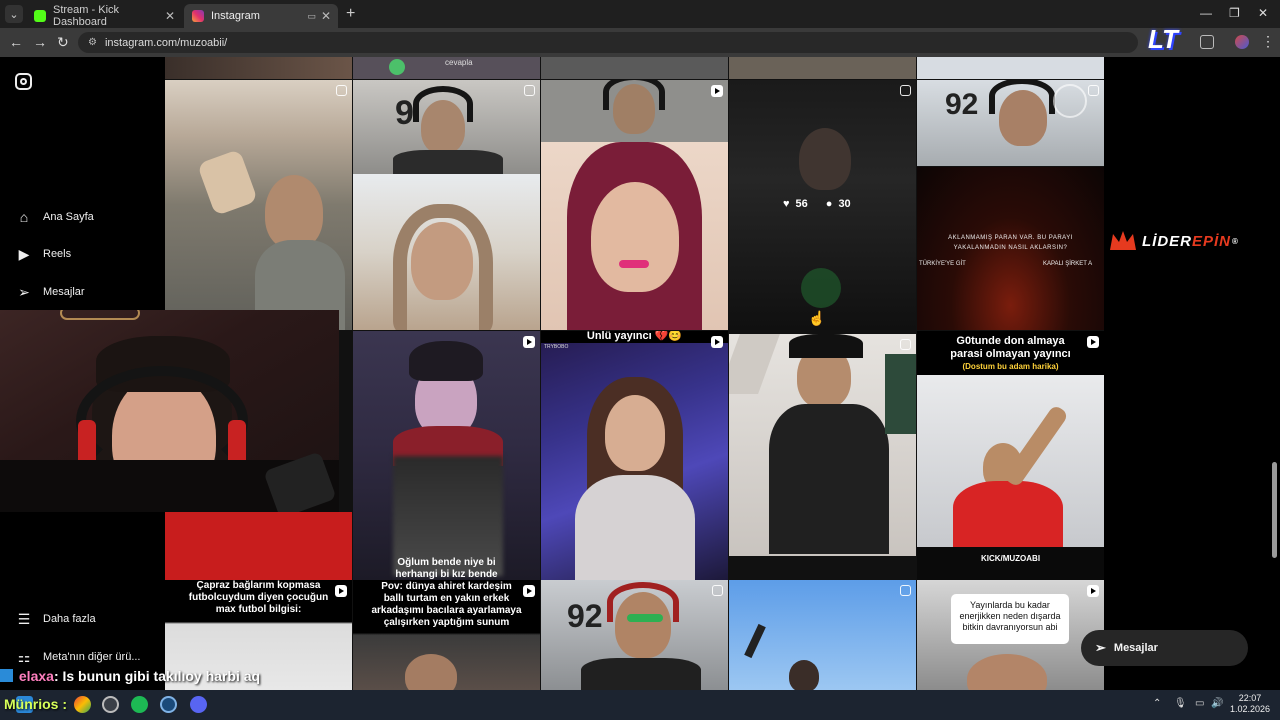 The image size is (1280, 720). Describe the element at coordinates (82, 704) in the screenshot. I see `chrome-icon` at that location.